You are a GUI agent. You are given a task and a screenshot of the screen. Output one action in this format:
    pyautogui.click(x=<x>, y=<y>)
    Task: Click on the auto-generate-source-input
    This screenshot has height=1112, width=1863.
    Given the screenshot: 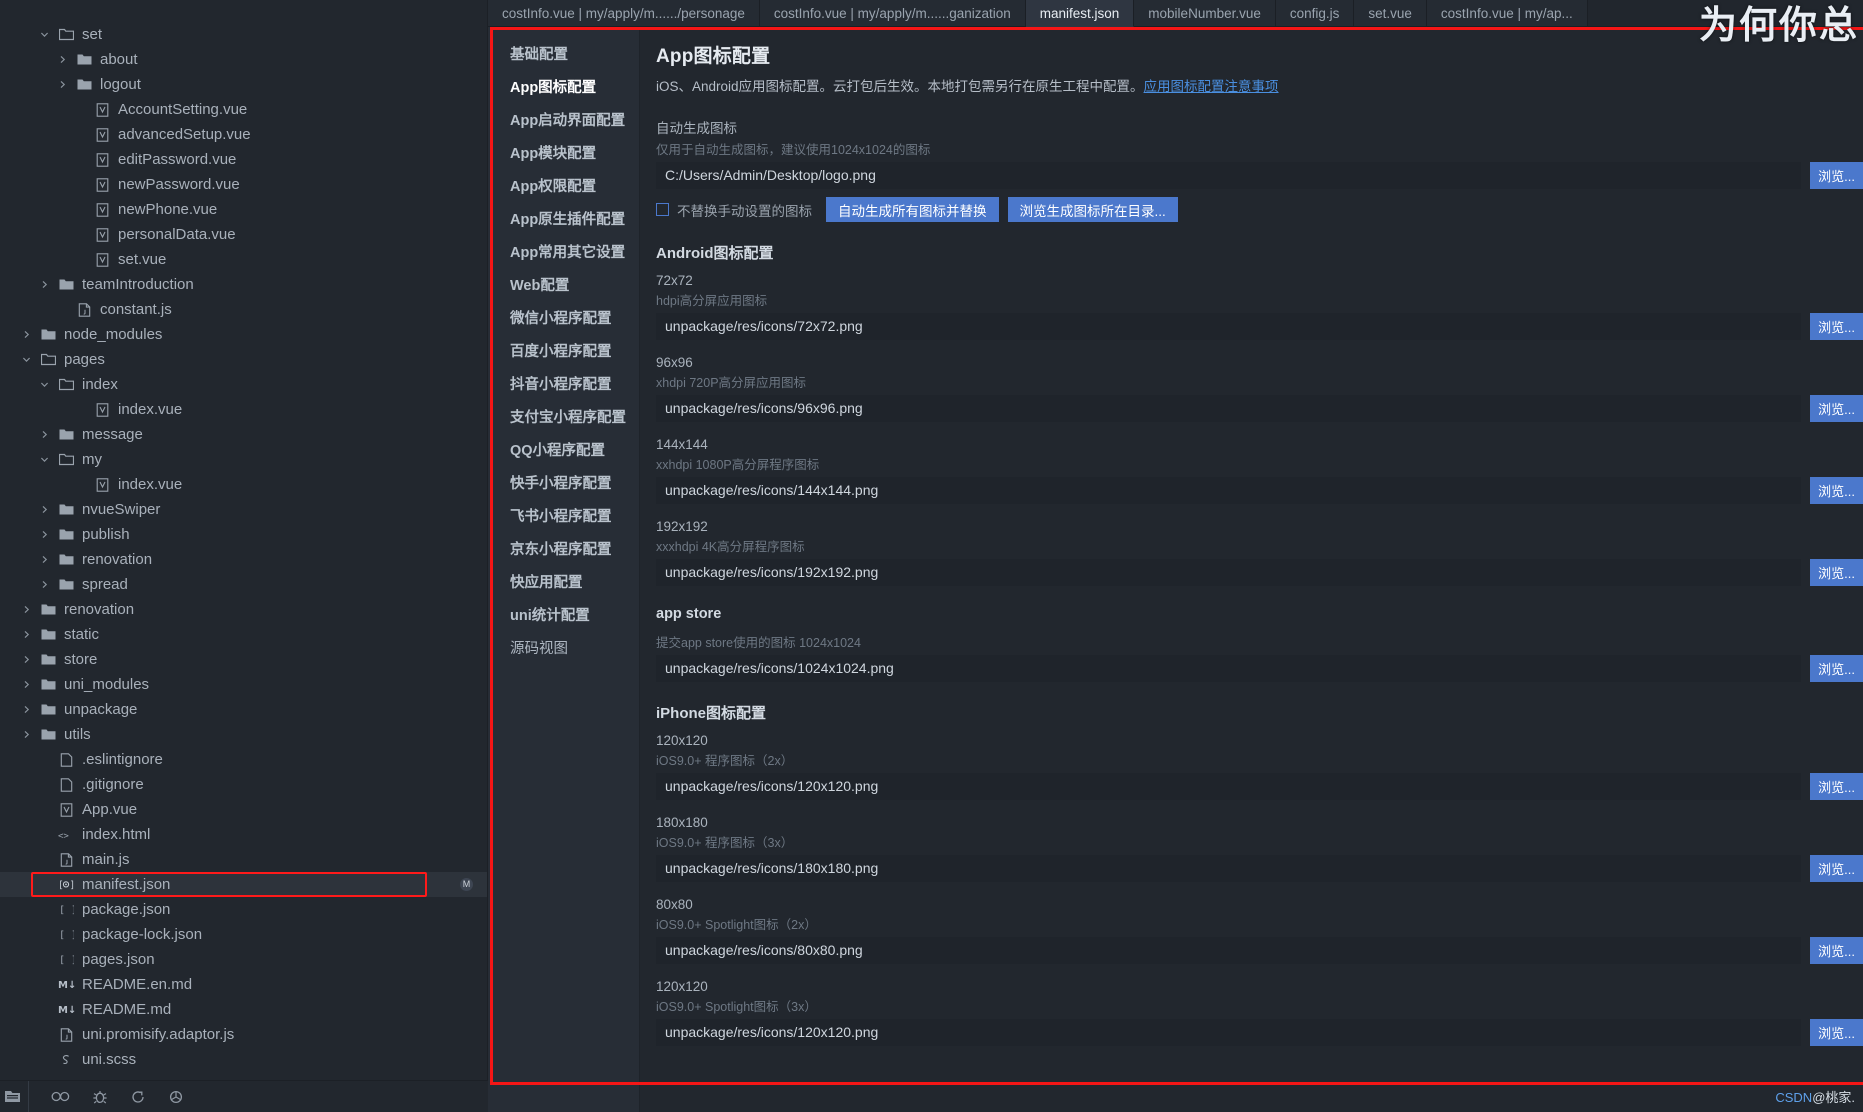 What is the action you would take?
    pyautogui.click(x=1229, y=175)
    